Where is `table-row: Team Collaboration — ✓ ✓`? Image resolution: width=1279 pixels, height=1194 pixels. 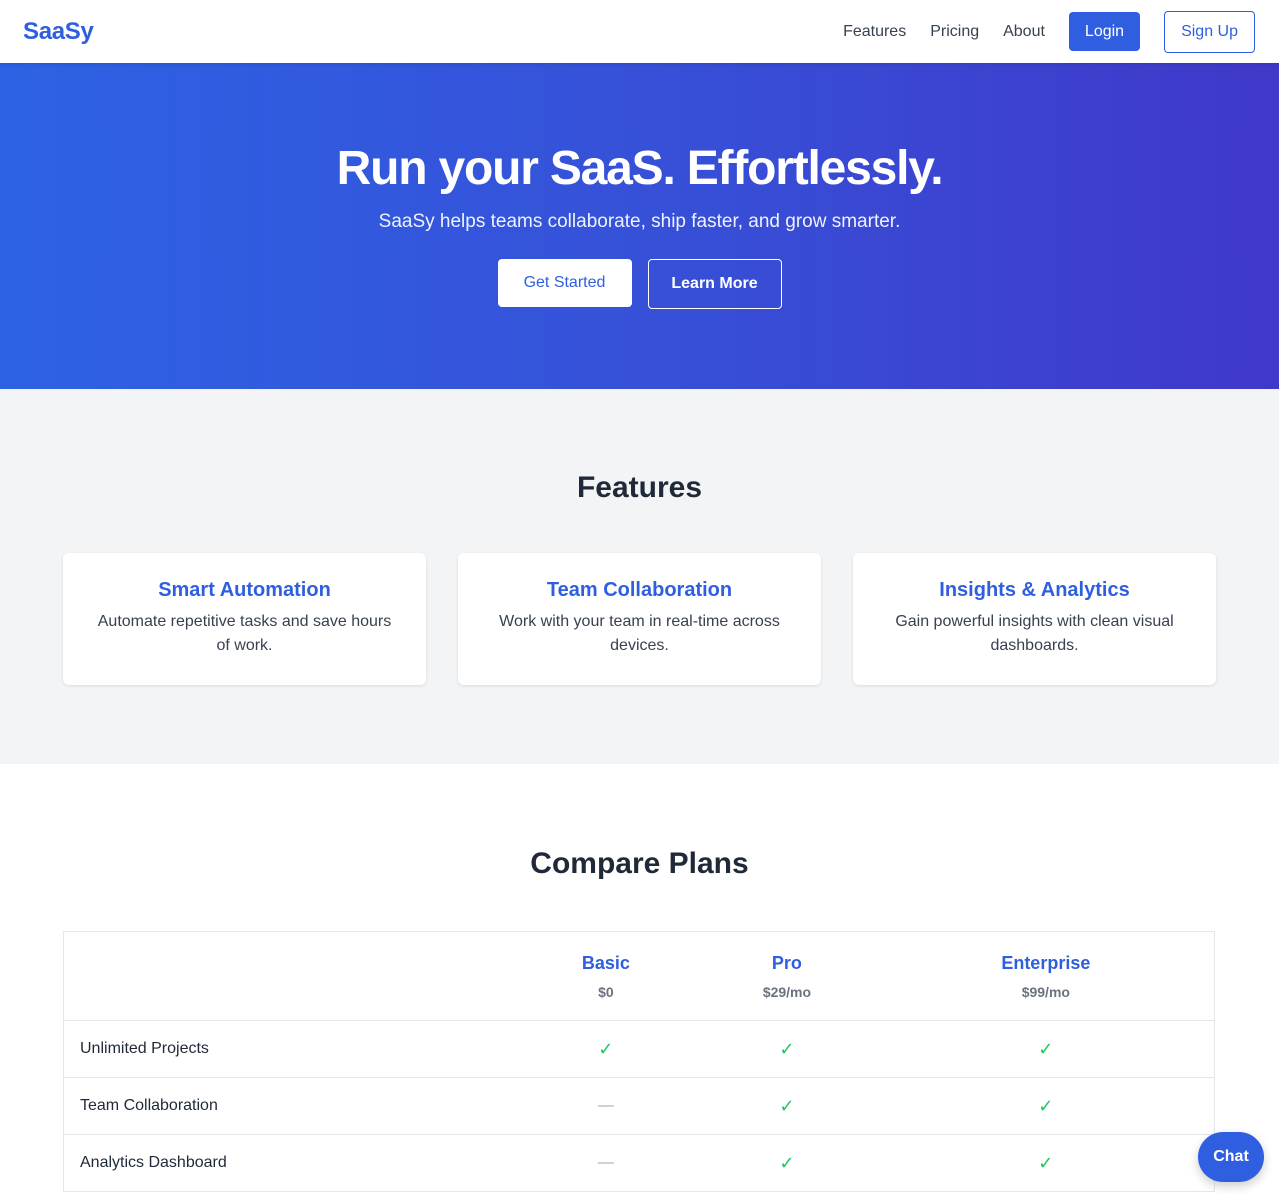 table-row: Team Collaboration — ✓ ✓ is located at coordinates (639, 1106).